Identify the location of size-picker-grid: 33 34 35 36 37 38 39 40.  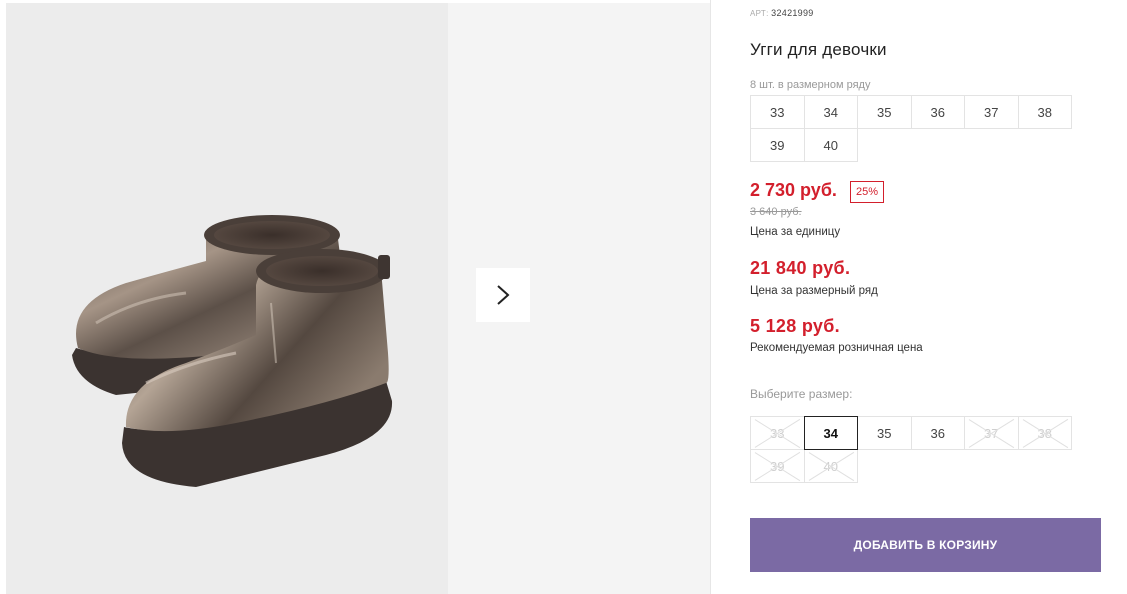
(911, 449).